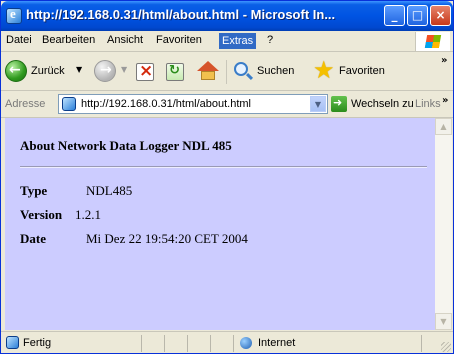 The image size is (454, 354). What do you see at coordinates (382, 104) in the screenshot?
I see `go-button-label: Wechseln zu` at bounding box center [382, 104].